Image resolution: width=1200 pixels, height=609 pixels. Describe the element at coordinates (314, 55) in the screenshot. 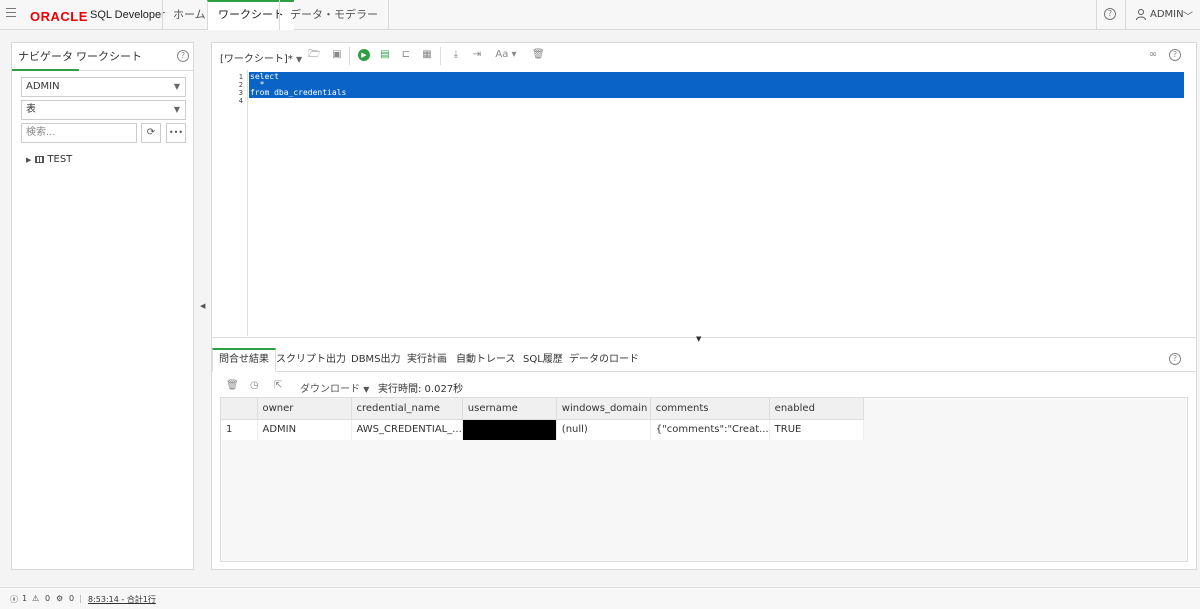

I see `open-icon: 🗁` at that location.